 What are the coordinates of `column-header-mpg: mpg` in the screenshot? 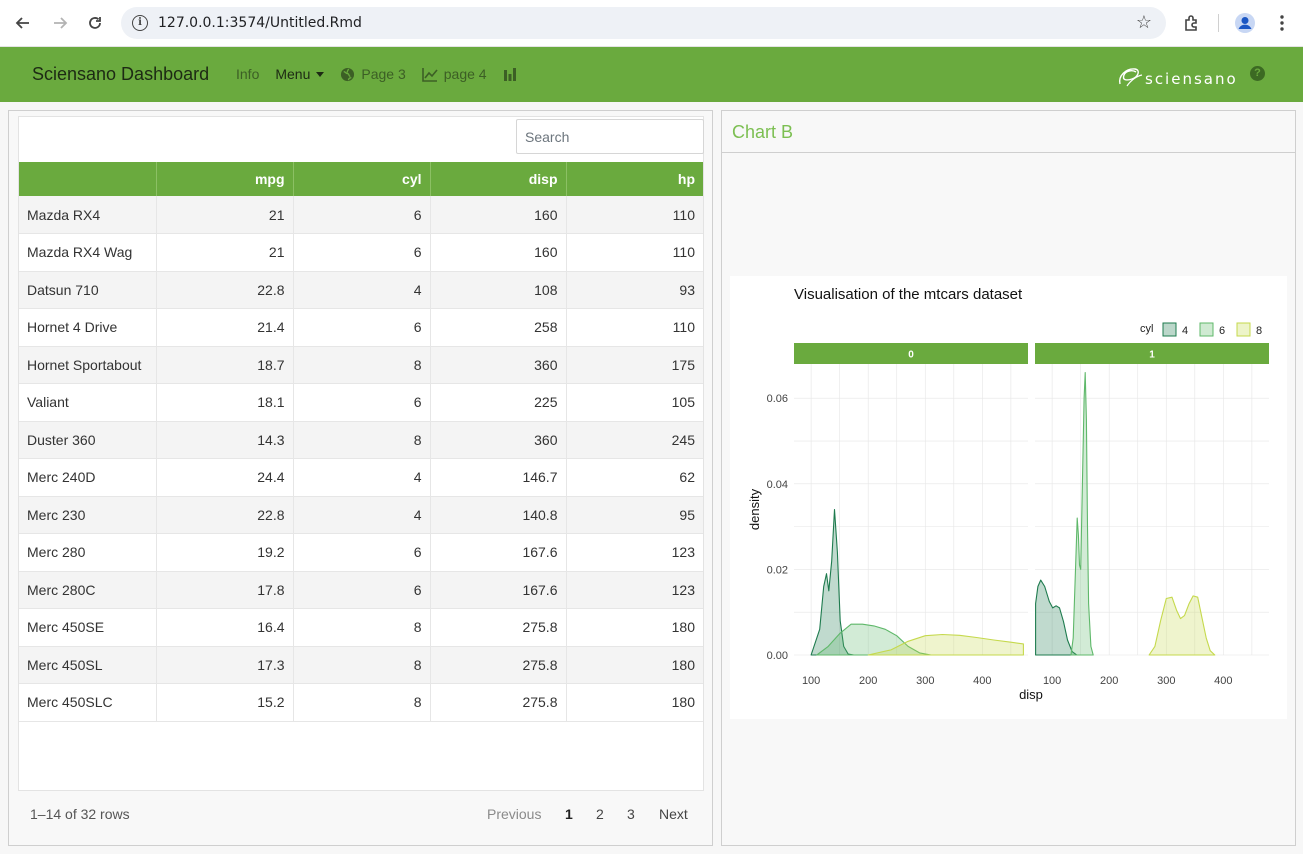 It's located at (225, 179).